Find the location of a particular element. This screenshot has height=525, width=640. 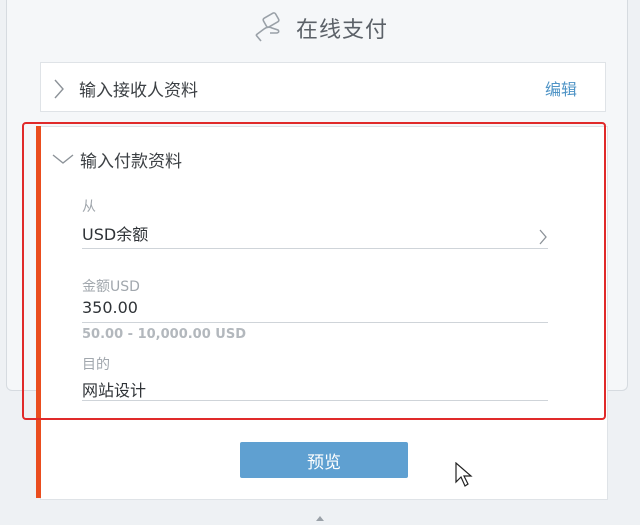

preview-button: 预览 is located at coordinates (324, 460).